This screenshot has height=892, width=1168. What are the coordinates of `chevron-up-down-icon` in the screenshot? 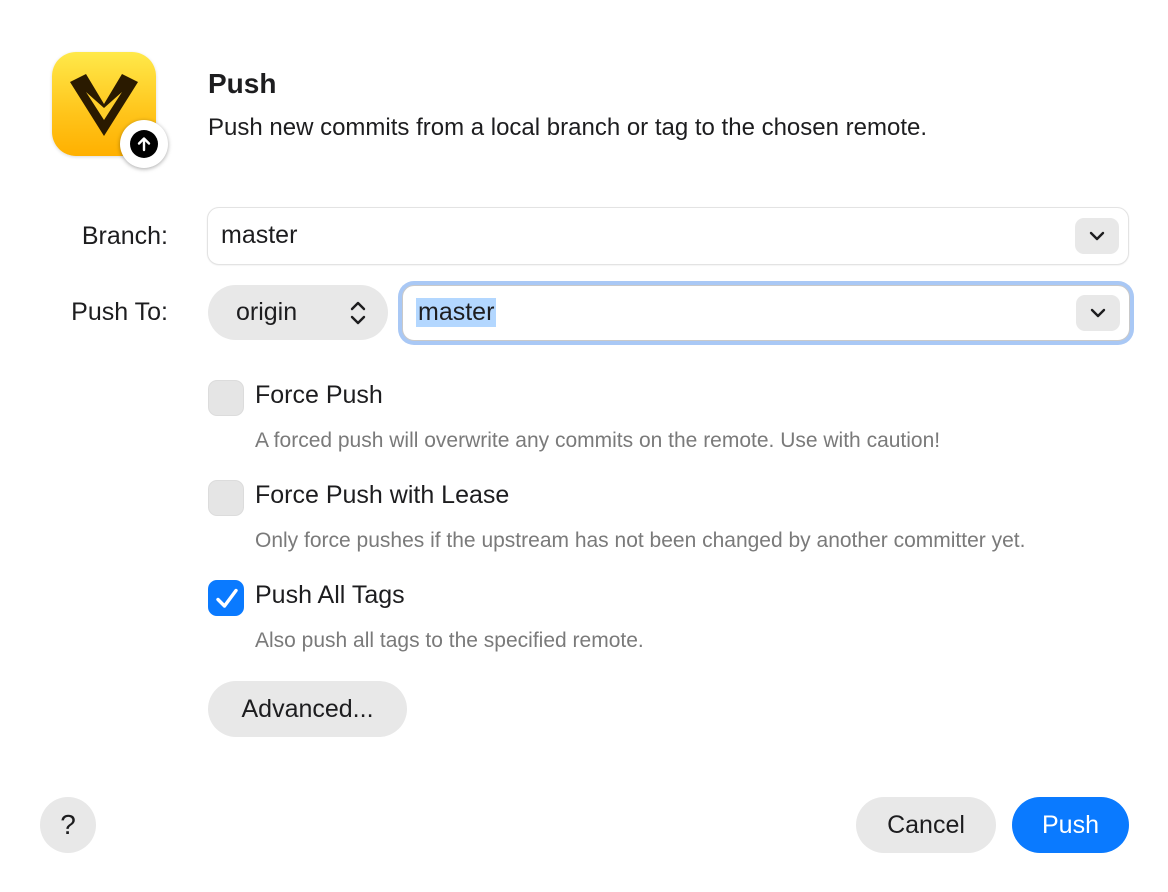 It's located at (358, 313).